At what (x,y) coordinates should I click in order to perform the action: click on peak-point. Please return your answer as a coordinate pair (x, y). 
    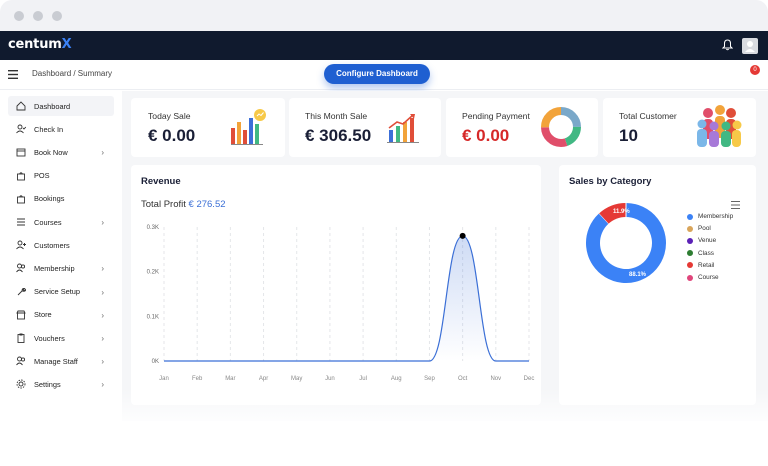
    Looking at the image, I should click on (462, 235).